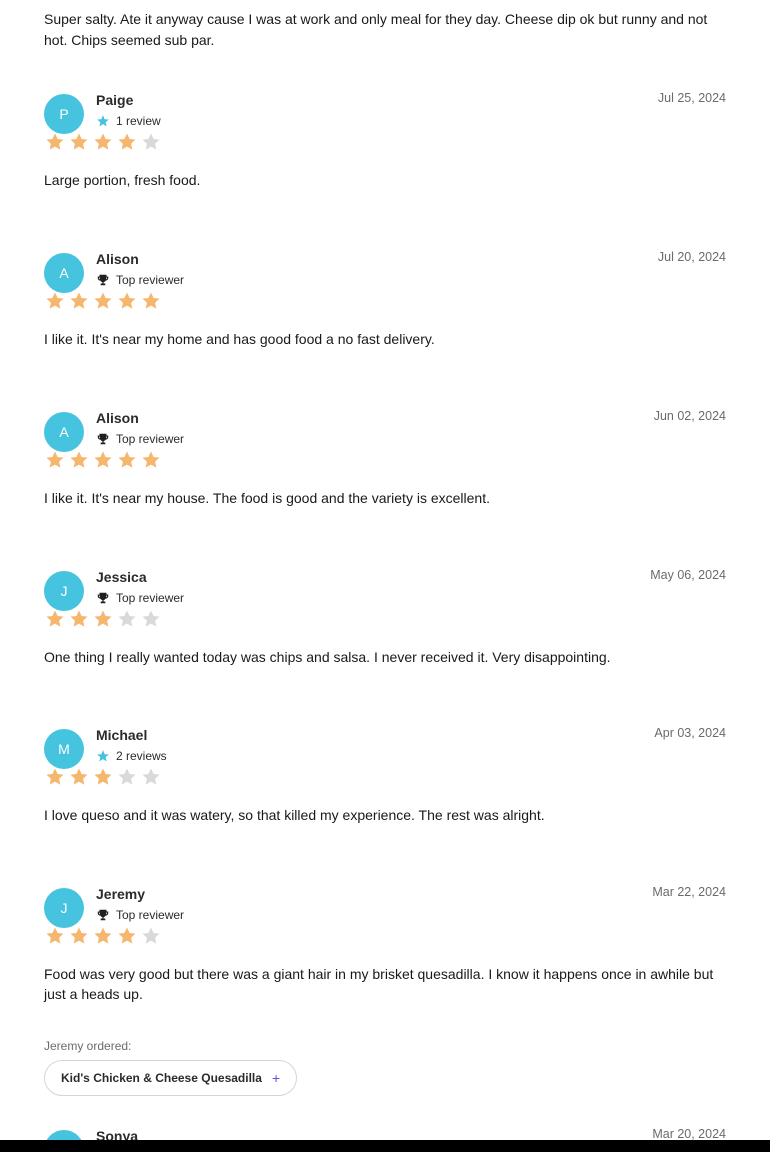  I want to click on badge-label: 1 review, so click(138, 121).